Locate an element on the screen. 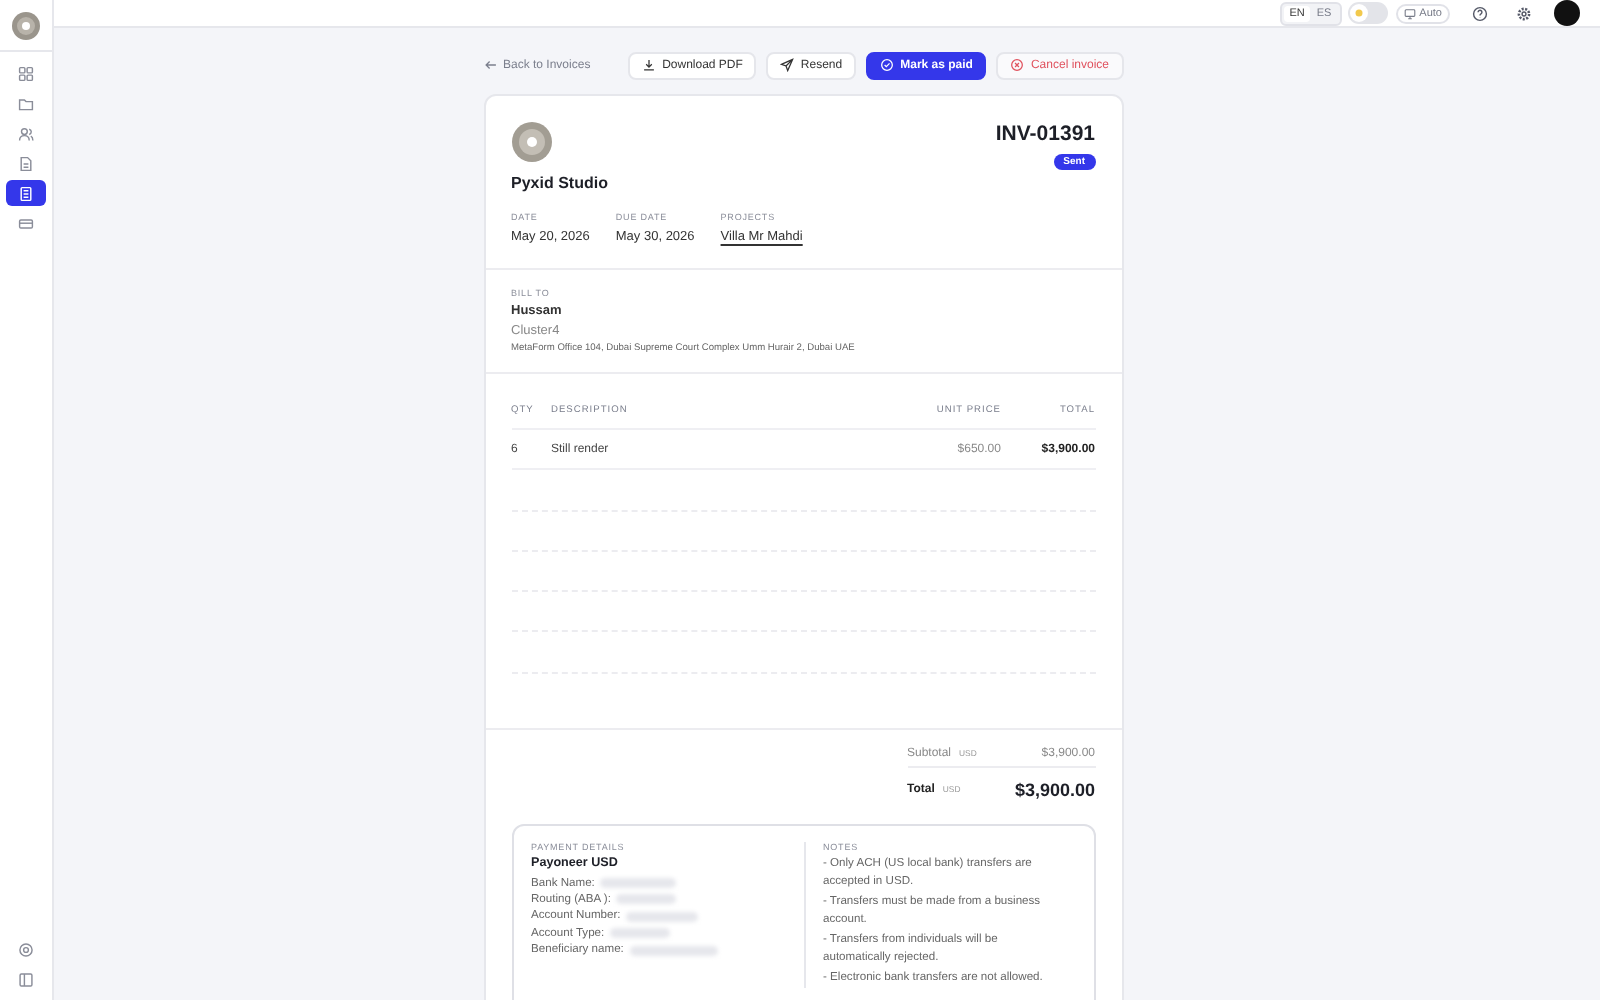  company-name: Pyxid Studio is located at coordinates (559, 183).